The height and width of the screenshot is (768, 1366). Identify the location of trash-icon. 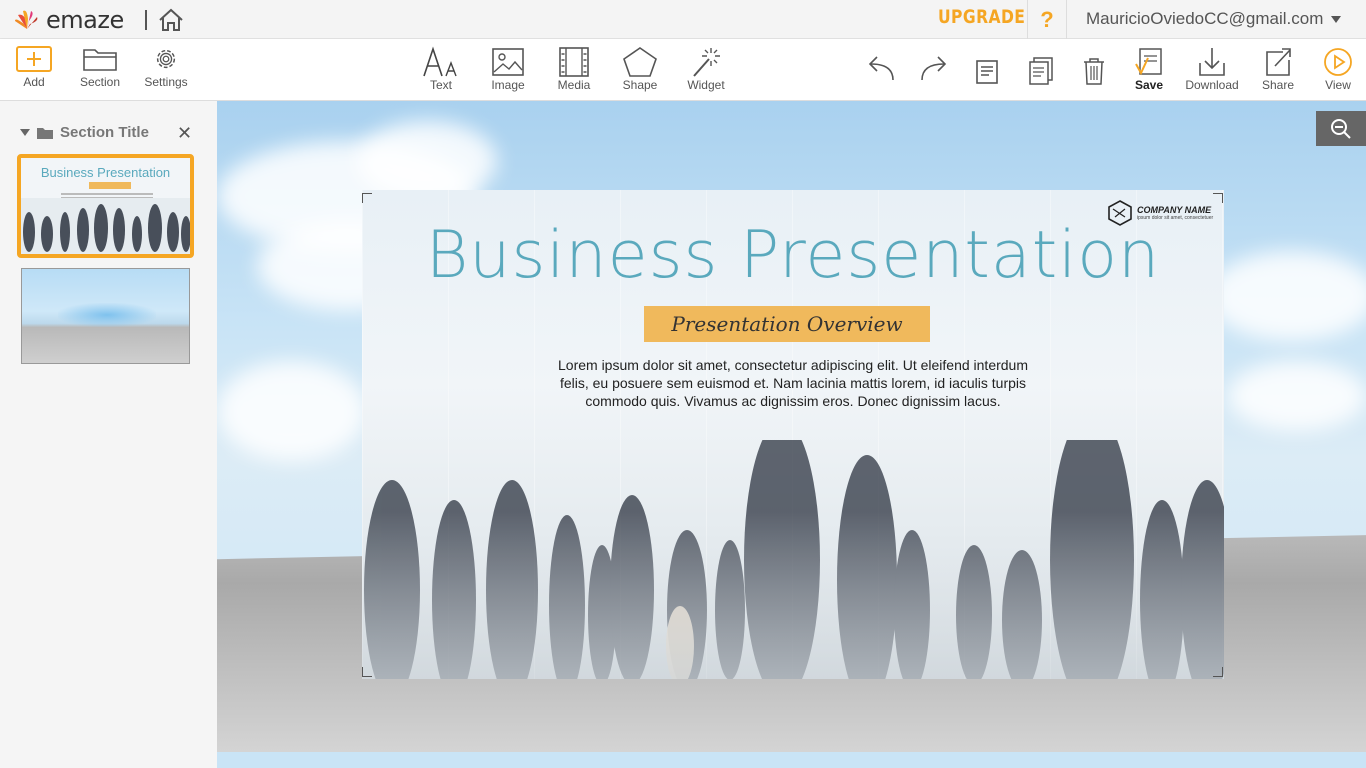
(1094, 71).